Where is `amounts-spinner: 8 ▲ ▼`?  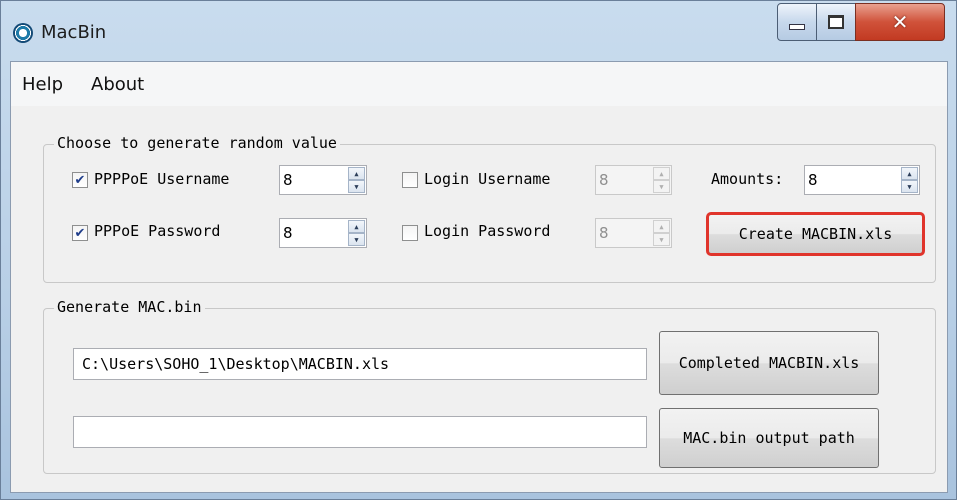 amounts-spinner: 8 ▲ ▼ is located at coordinates (862, 180).